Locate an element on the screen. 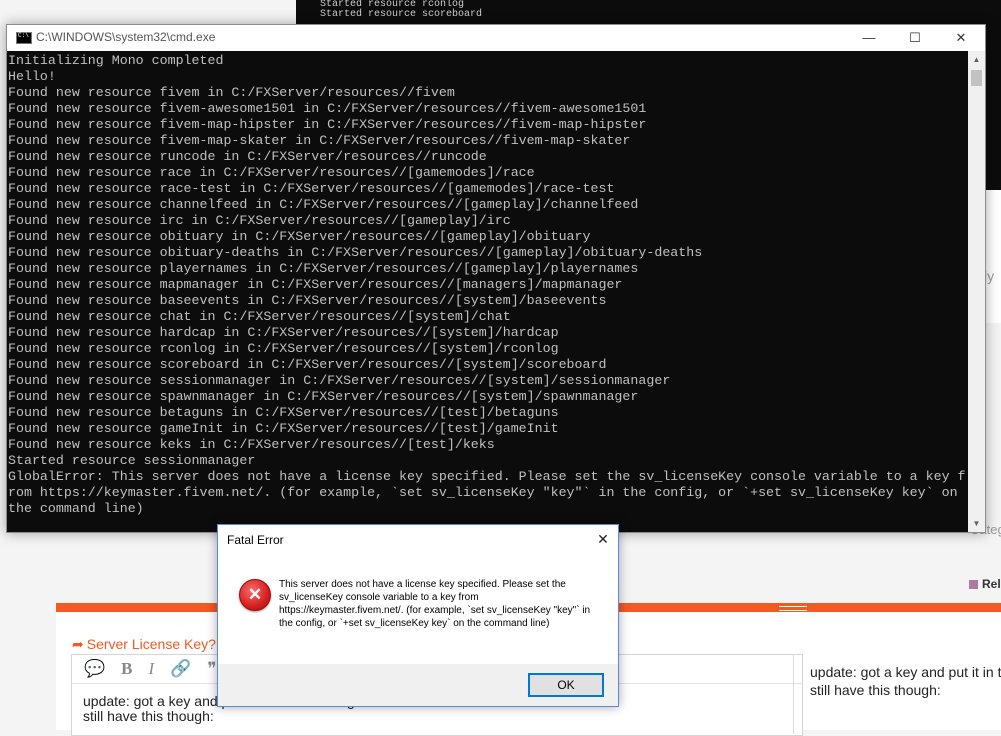 This screenshot has height=736, width=1001. dialog-title: Fatal Error is located at coordinates (255, 540).